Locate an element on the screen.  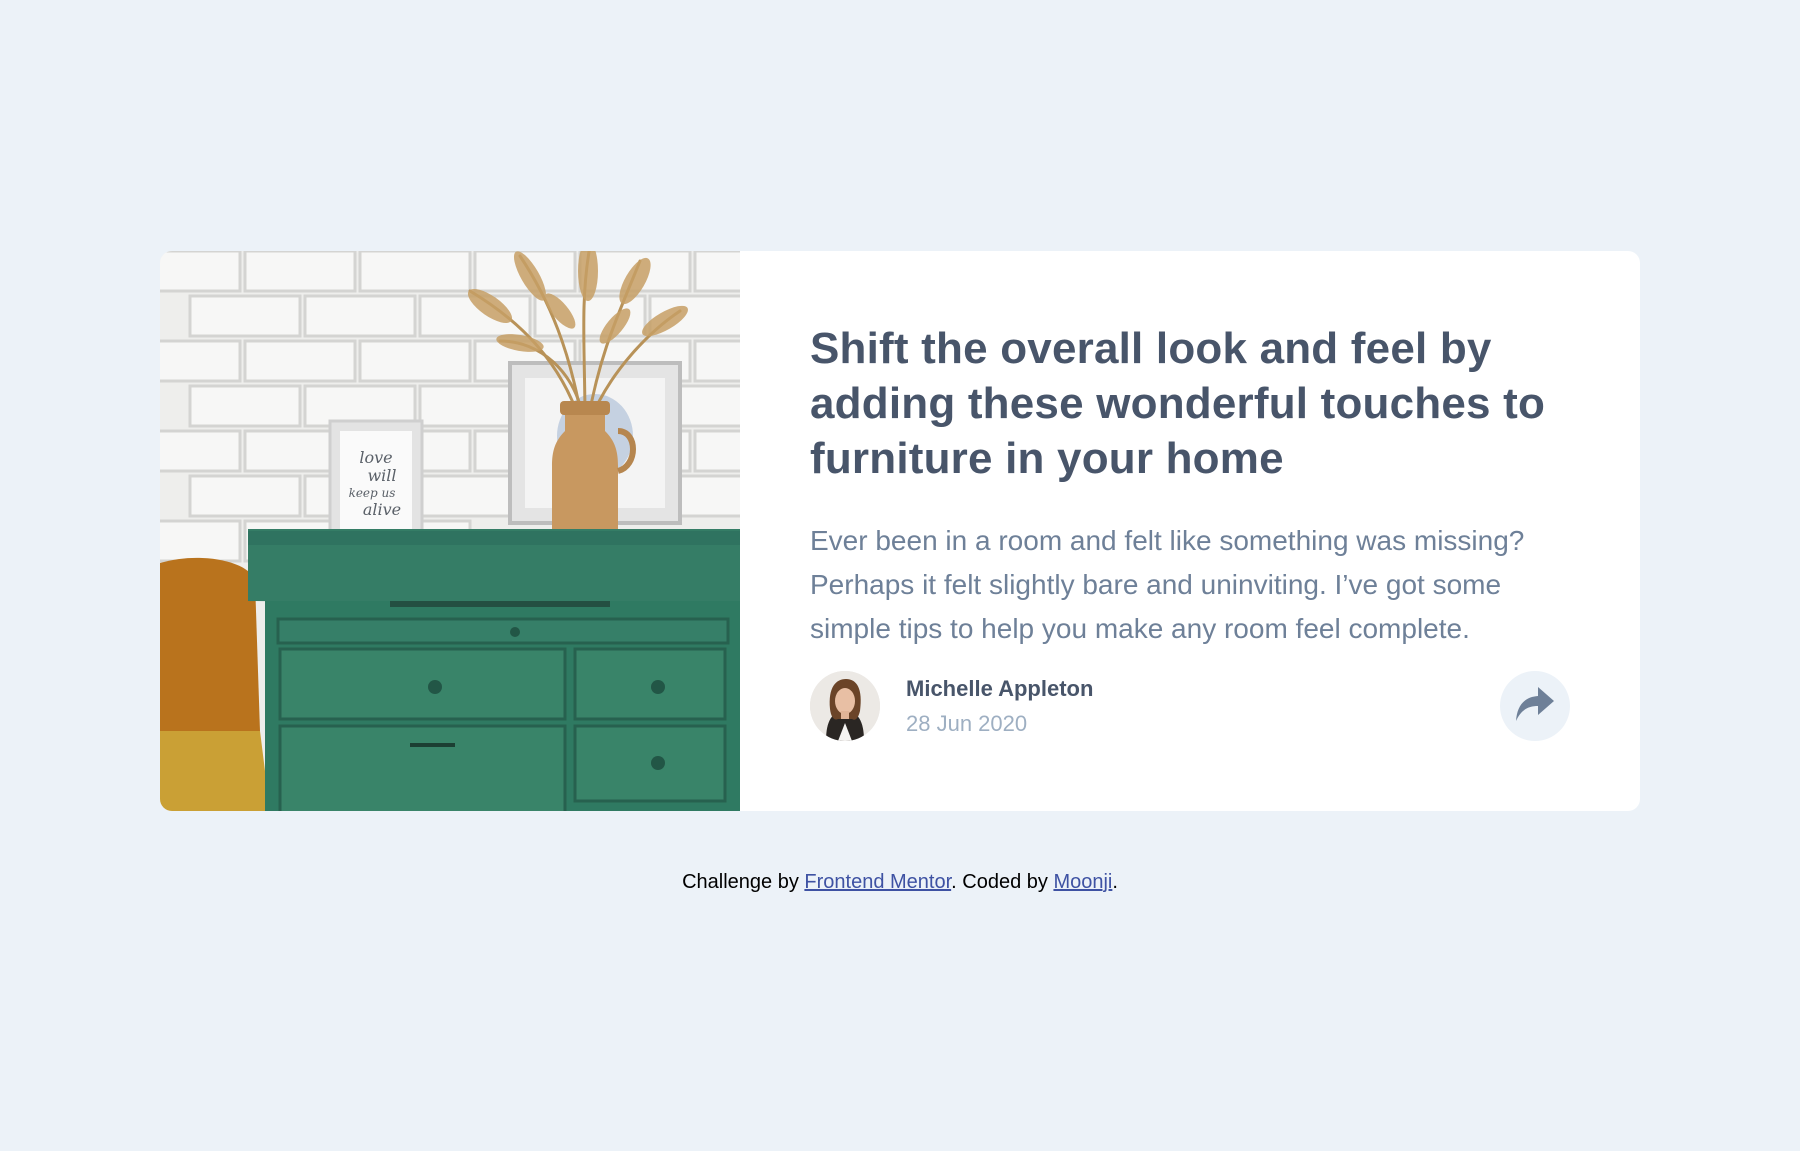
author-row: Michelle Appleton 28 Jun 2020 is located at coordinates (1190, 706).